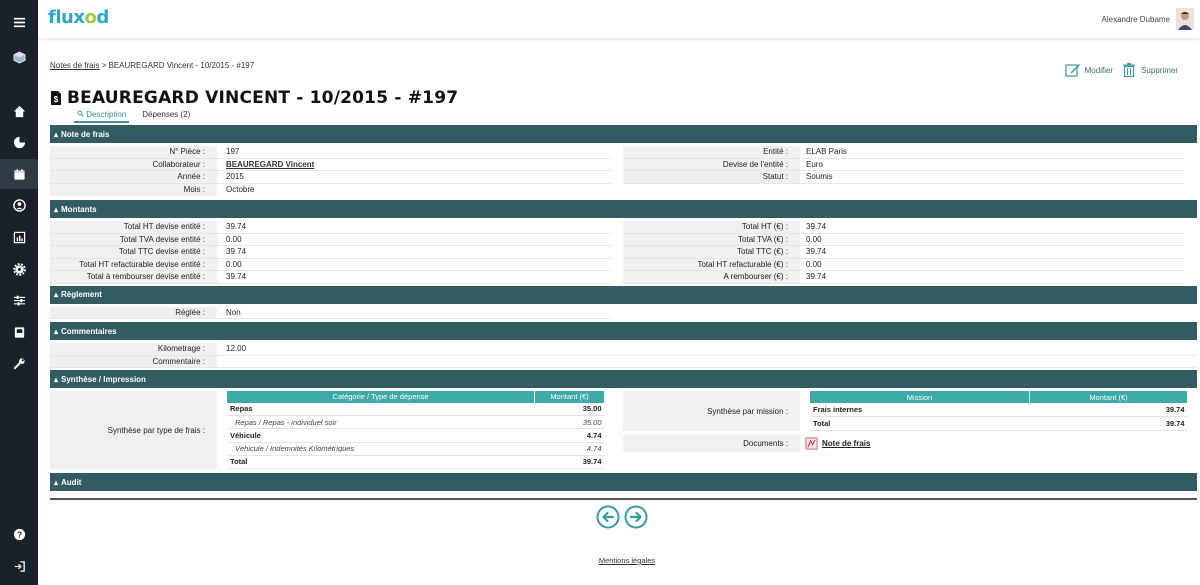 The height and width of the screenshot is (585, 1200). Describe the element at coordinates (330, 227) in the screenshot. I see `field-row: Total HT devise entité : 39.74` at that location.